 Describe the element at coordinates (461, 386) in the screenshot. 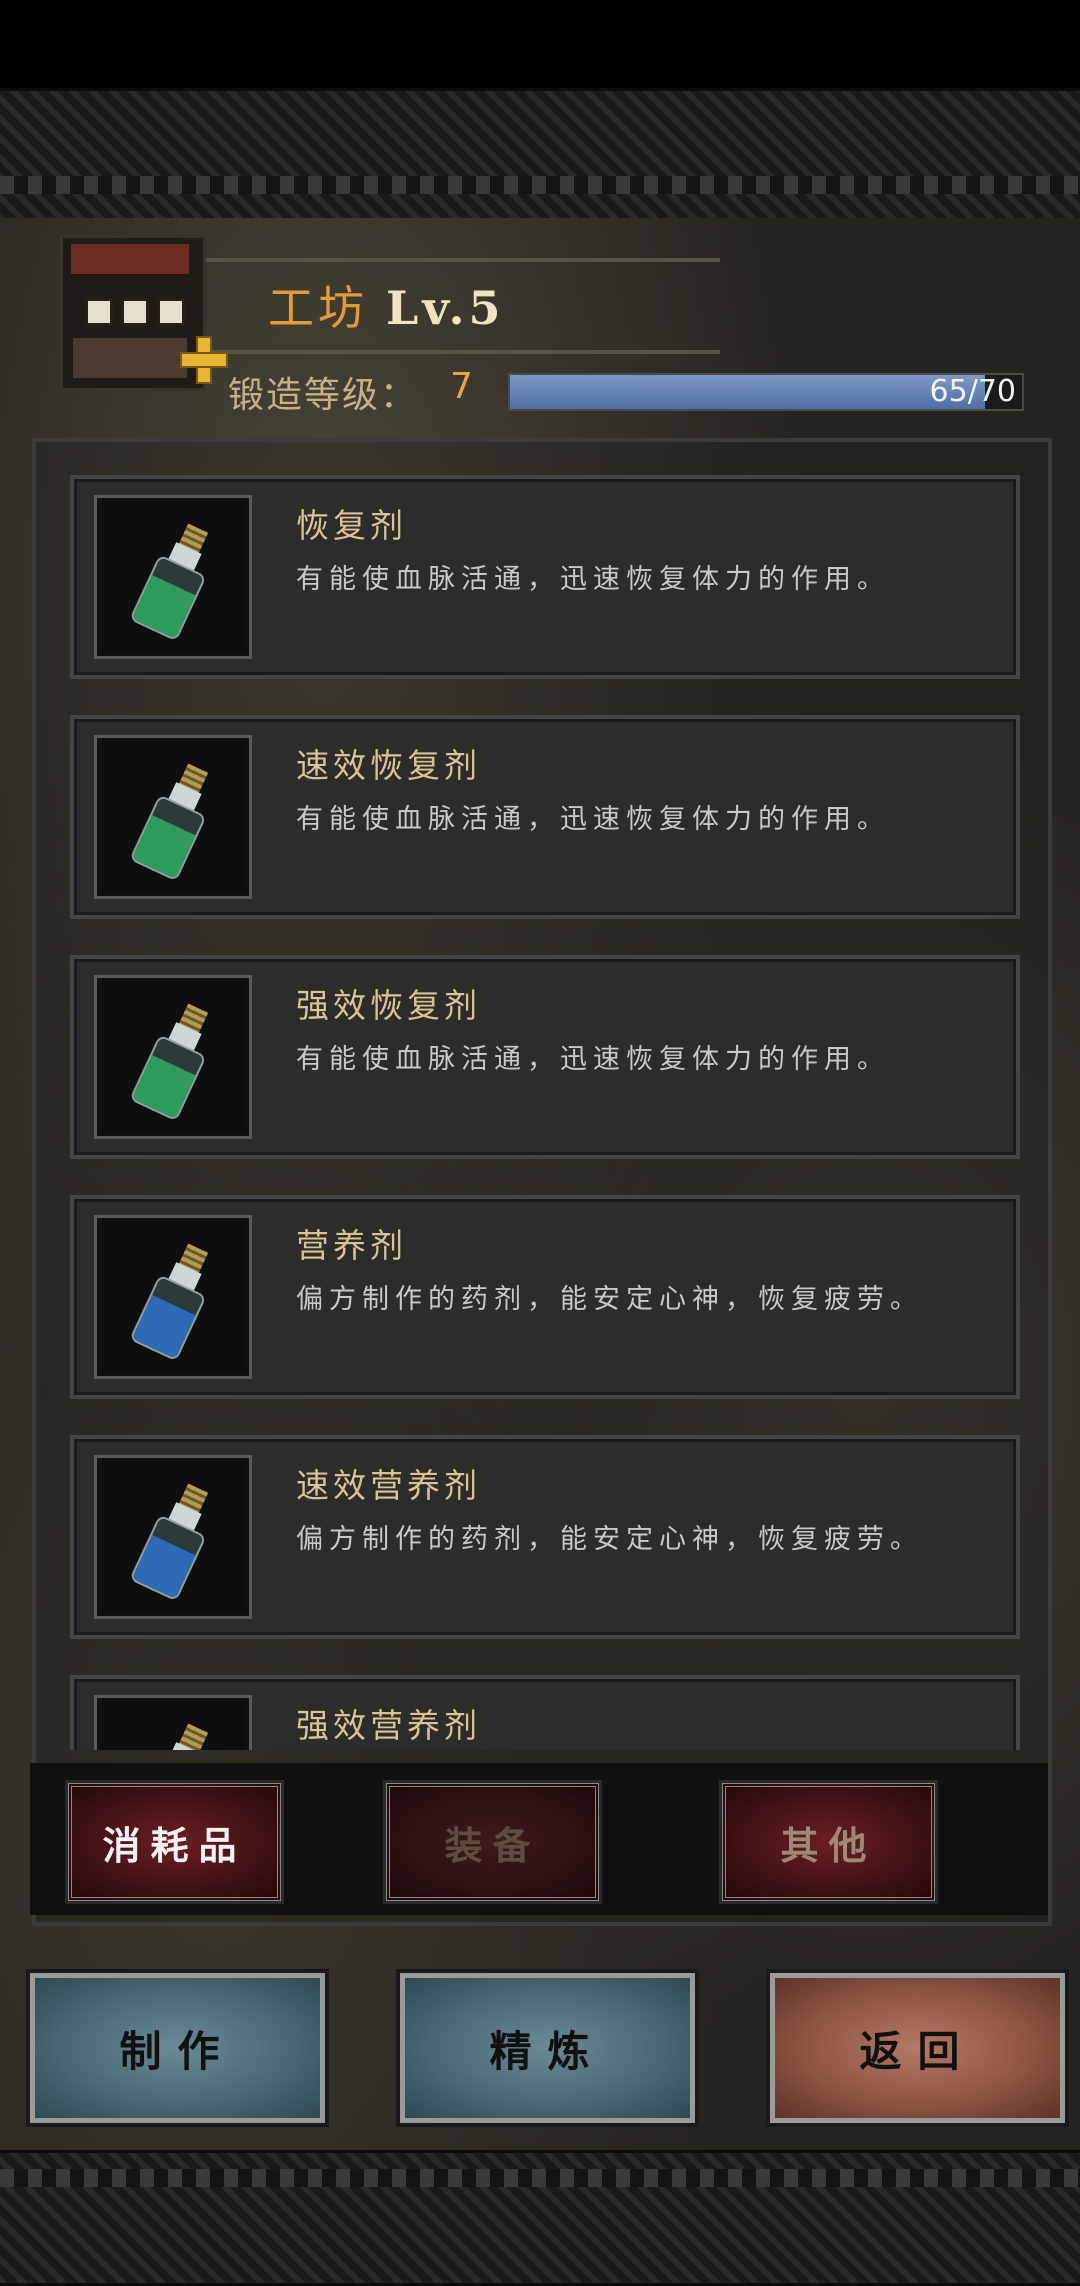

I see `forge-level-value: 7` at that location.